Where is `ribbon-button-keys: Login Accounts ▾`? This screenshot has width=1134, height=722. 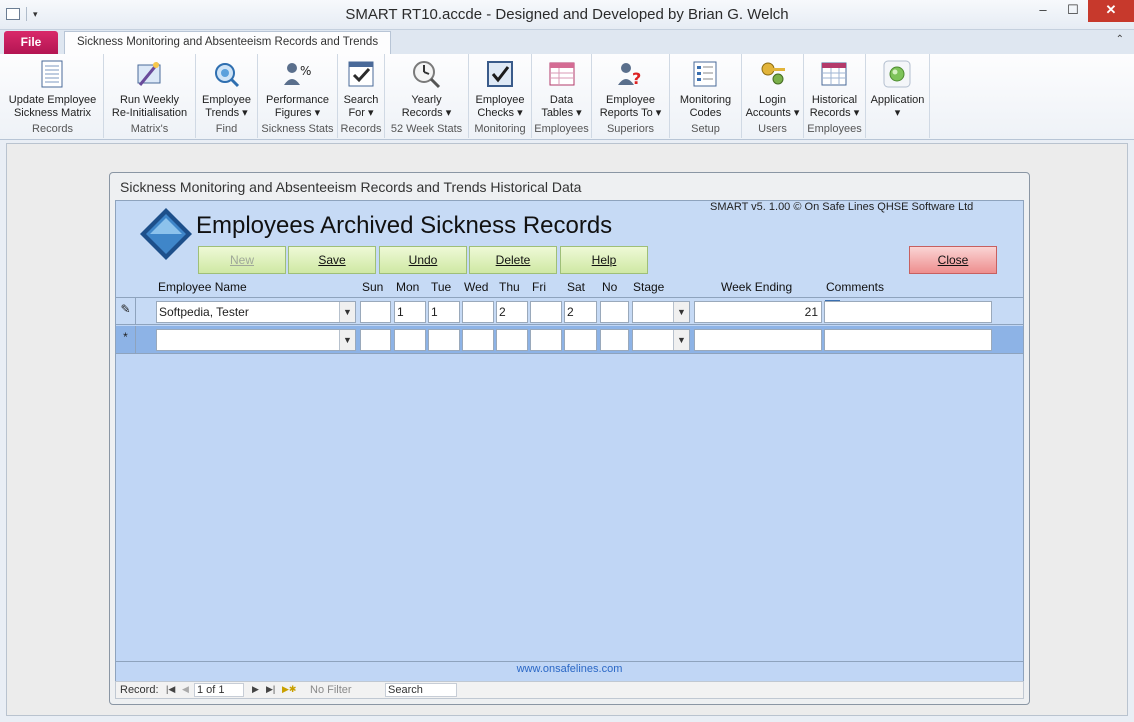 ribbon-button-keys: Login Accounts ▾ is located at coordinates (772, 88).